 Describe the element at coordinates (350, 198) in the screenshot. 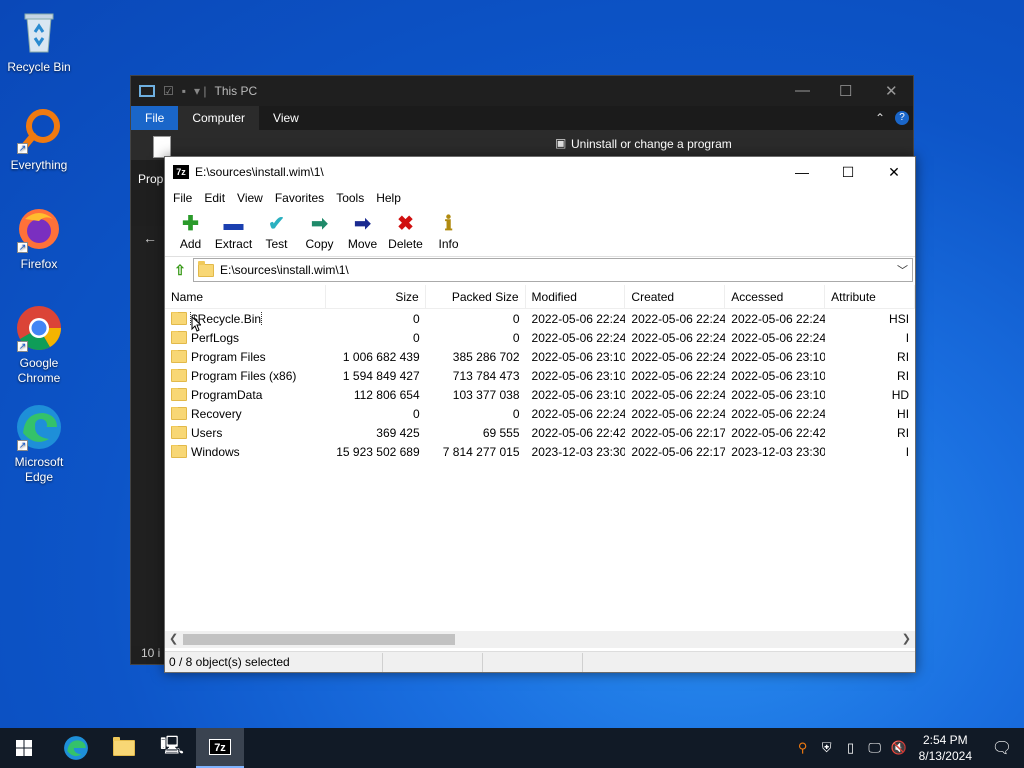

I see `menu-tools: Tools` at that location.